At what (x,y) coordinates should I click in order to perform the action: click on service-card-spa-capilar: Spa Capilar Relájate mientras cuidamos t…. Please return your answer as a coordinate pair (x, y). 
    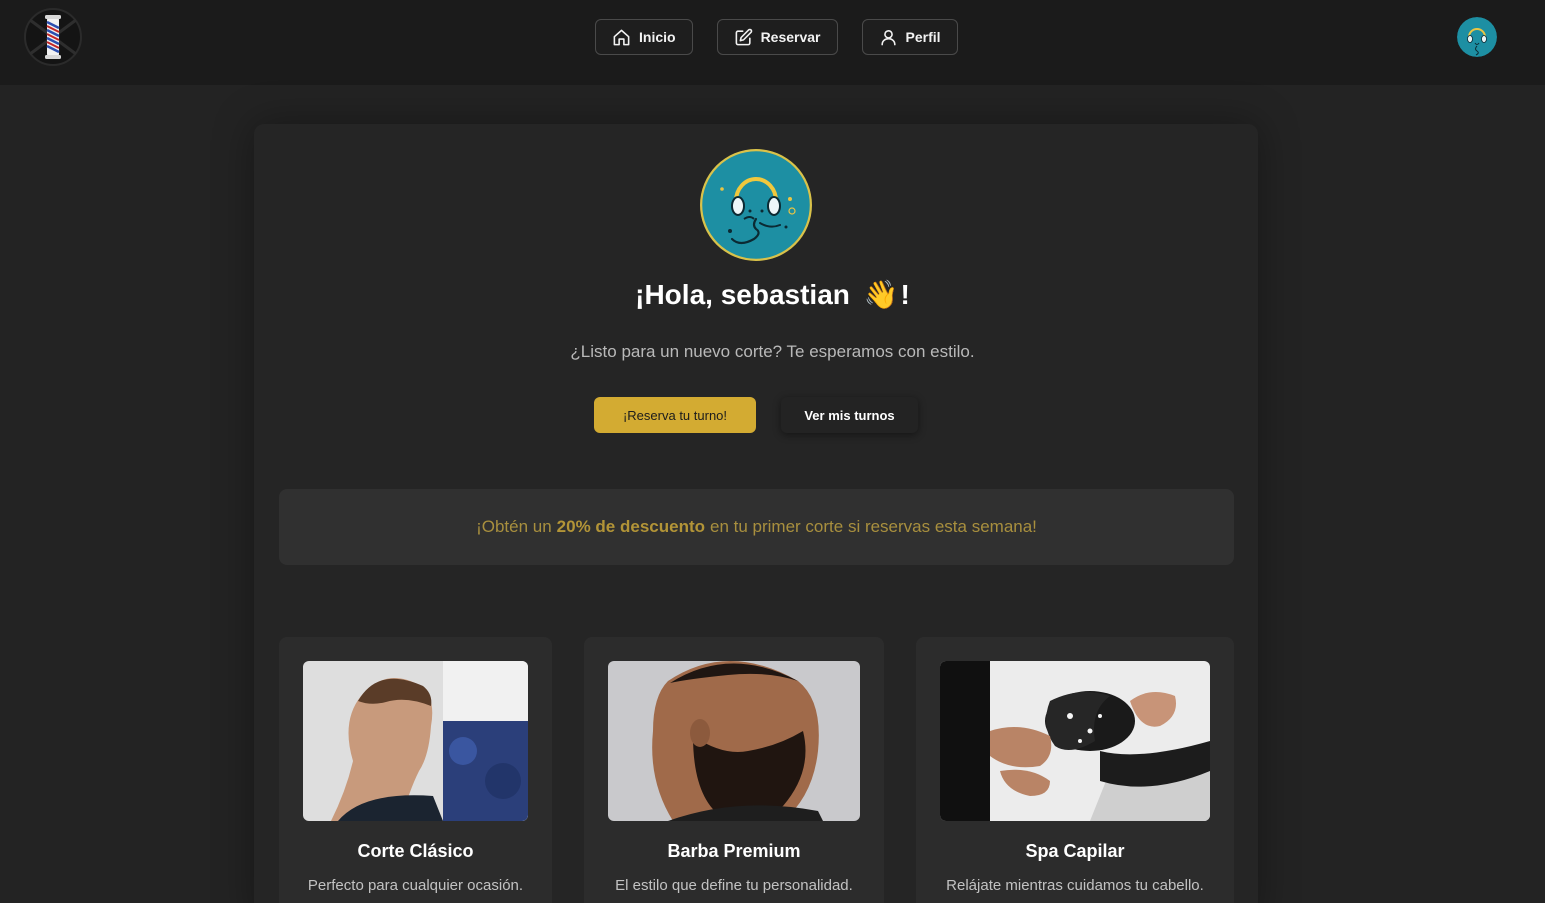
    Looking at the image, I should click on (1075, 770).